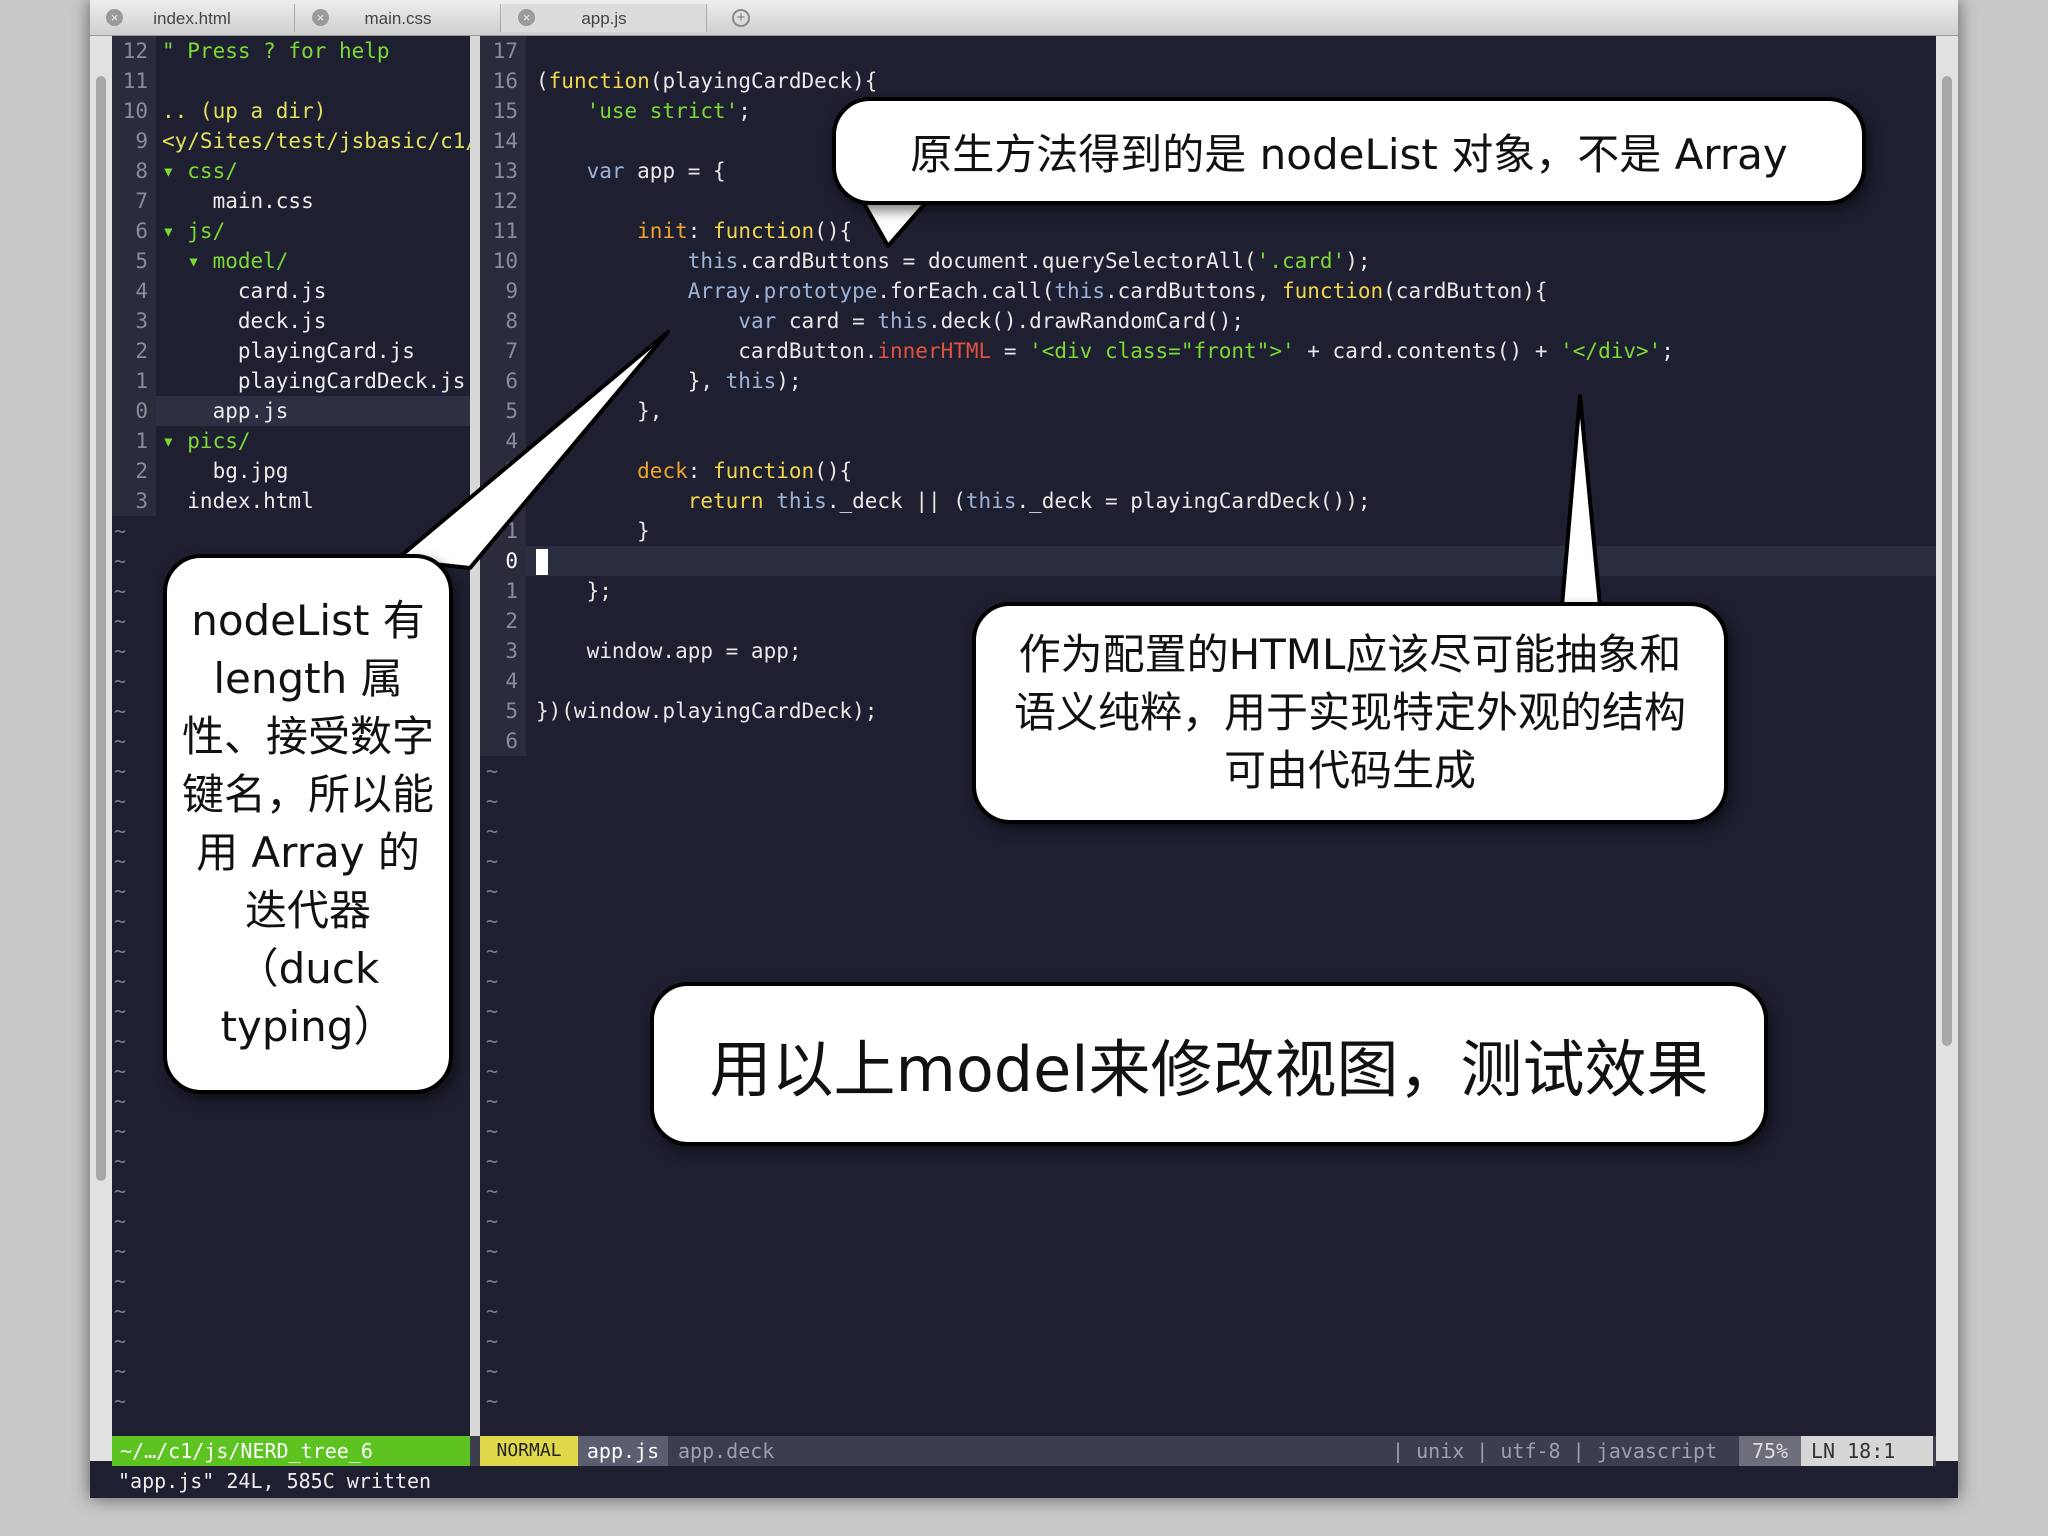  What do you see at coordinates (314, 381) in the screenshot?
I see `tree-entry: playingCardDeck.js` at bounding box center [314, 381].